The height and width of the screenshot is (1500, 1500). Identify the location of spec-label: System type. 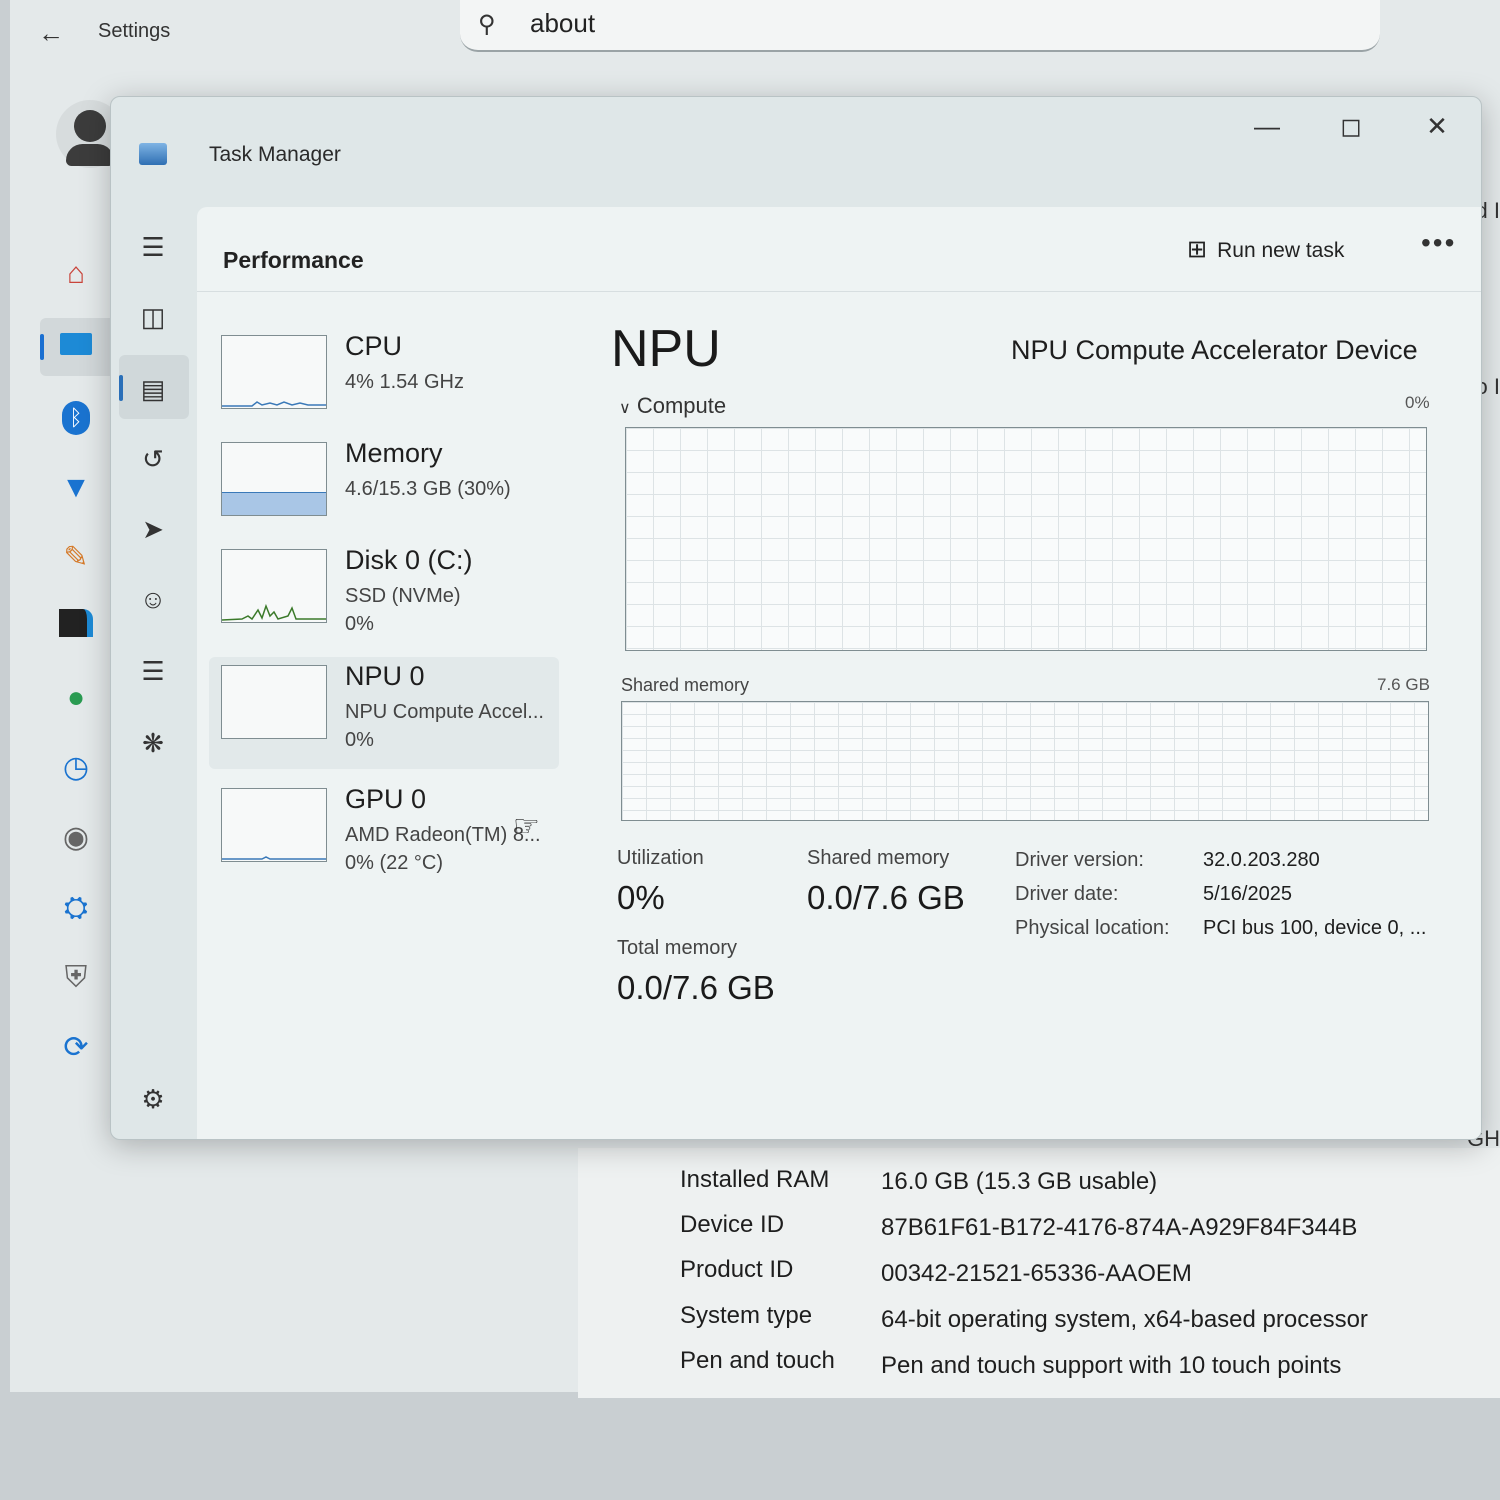
(746, 1315).